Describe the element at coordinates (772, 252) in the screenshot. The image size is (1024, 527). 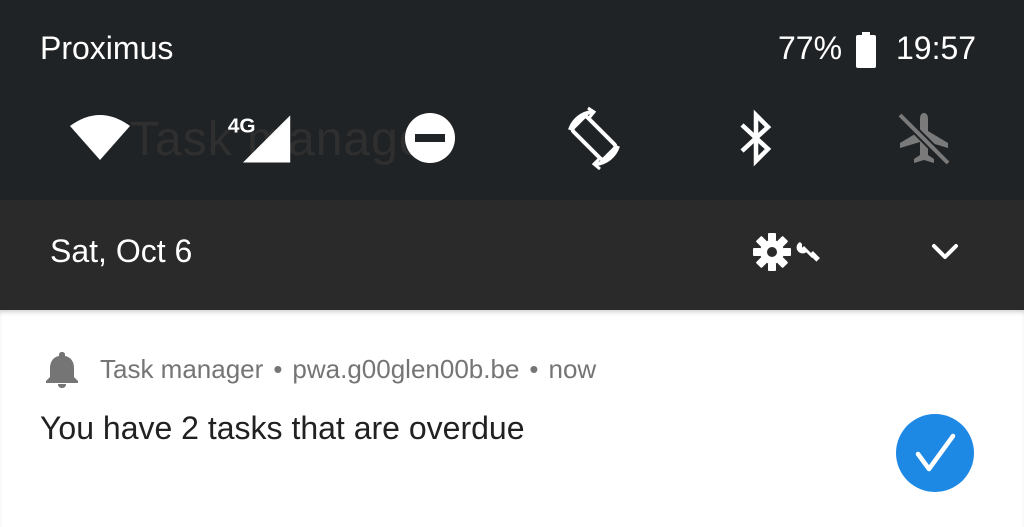
I see `gear-icon` at that location.